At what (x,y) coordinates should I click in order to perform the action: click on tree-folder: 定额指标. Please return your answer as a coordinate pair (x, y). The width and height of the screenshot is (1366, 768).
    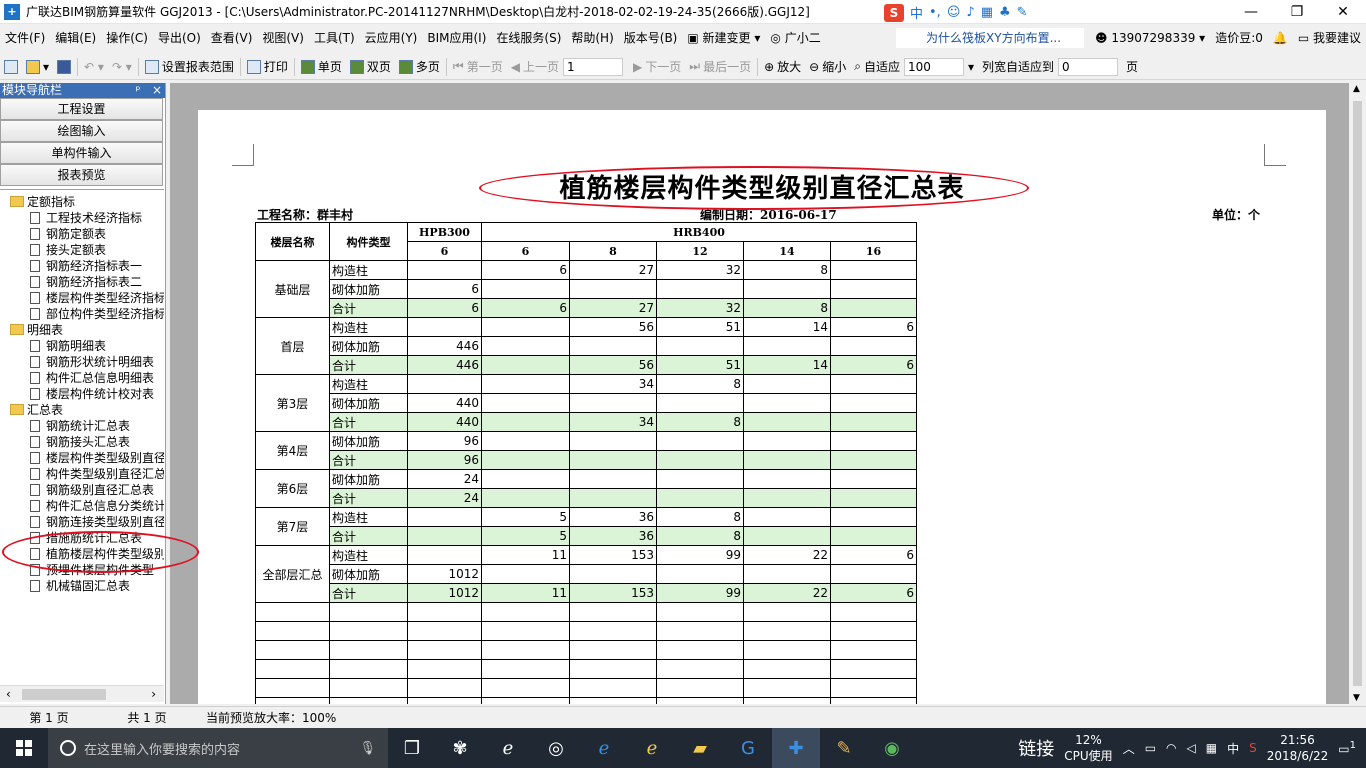
    Looking at the image, I should click on (42, 202).